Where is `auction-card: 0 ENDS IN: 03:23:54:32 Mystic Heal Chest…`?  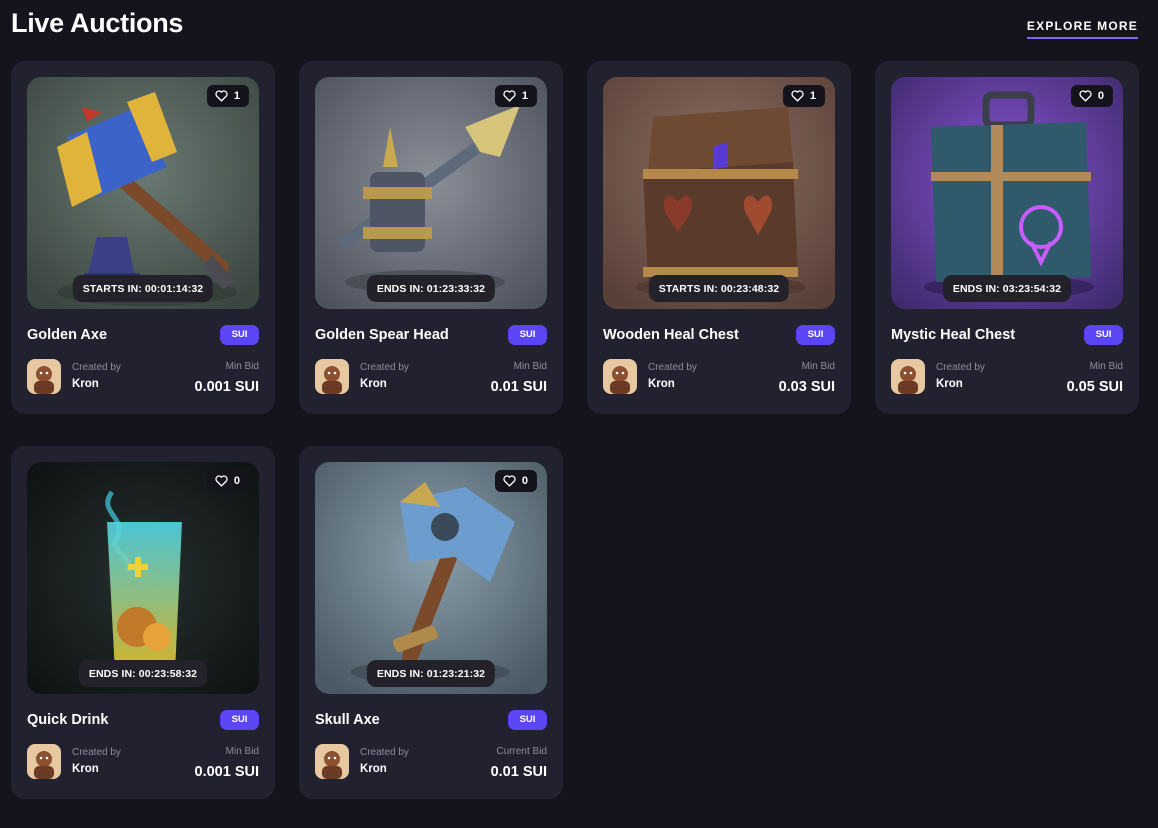
auction-card: 0 ENDS IN: 03:23:54:32 Mystic Heal Chest… is located at coordinates (1007, 237).